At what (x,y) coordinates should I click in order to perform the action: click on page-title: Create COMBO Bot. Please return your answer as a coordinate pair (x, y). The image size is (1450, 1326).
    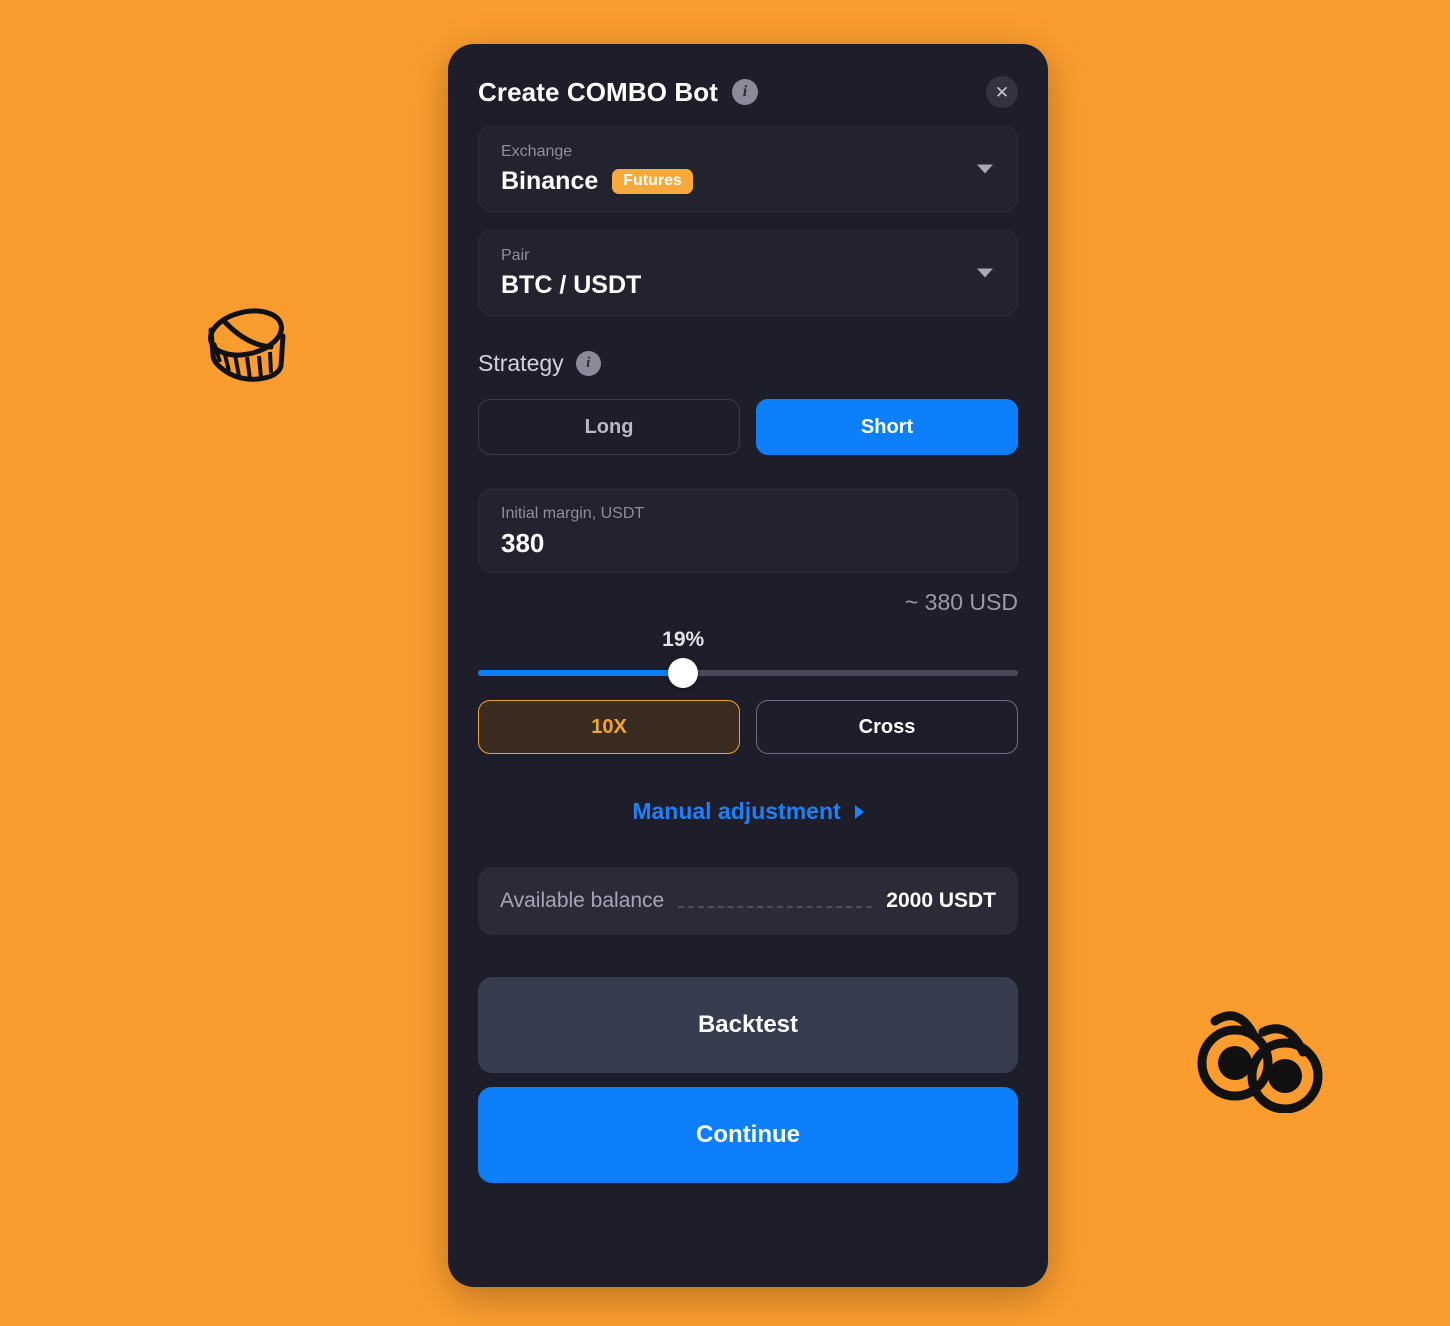
    Looking at the image, I should click on (598, 91).